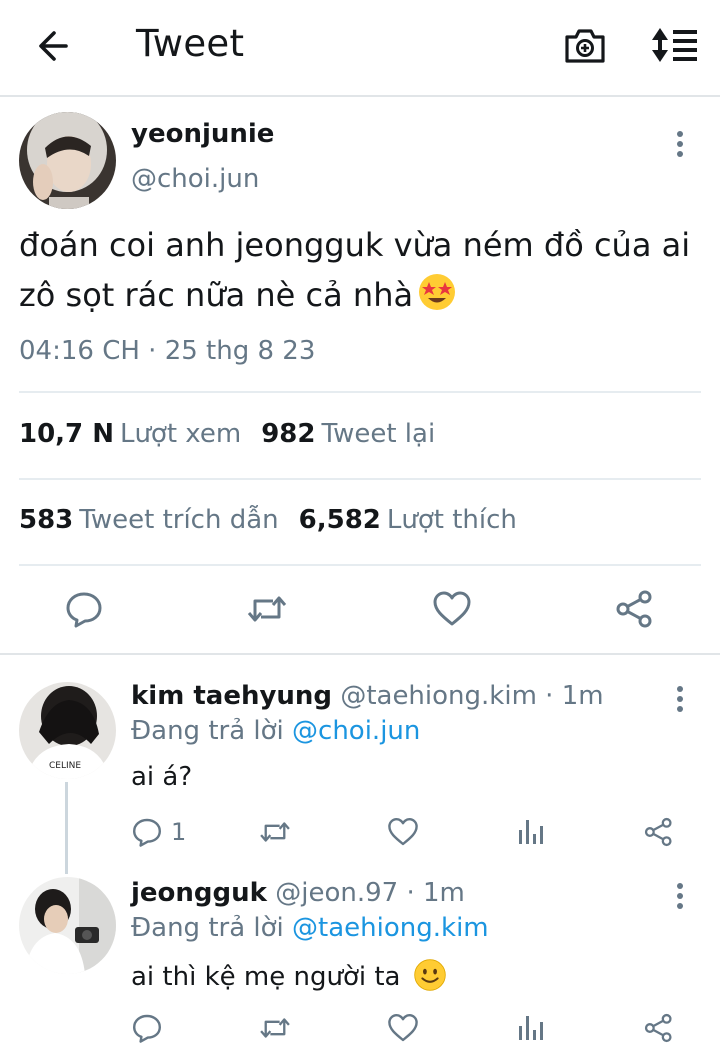 The height and width of the screenshot is (1056, 720). I want to click on sort-icon, so click(674, 45).